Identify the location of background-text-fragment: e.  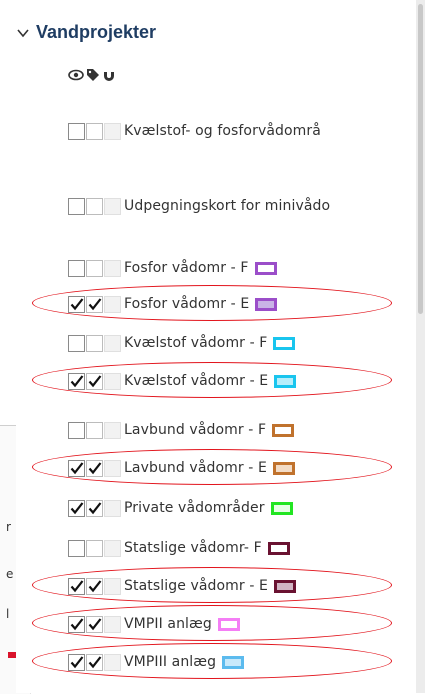
(10, 574).